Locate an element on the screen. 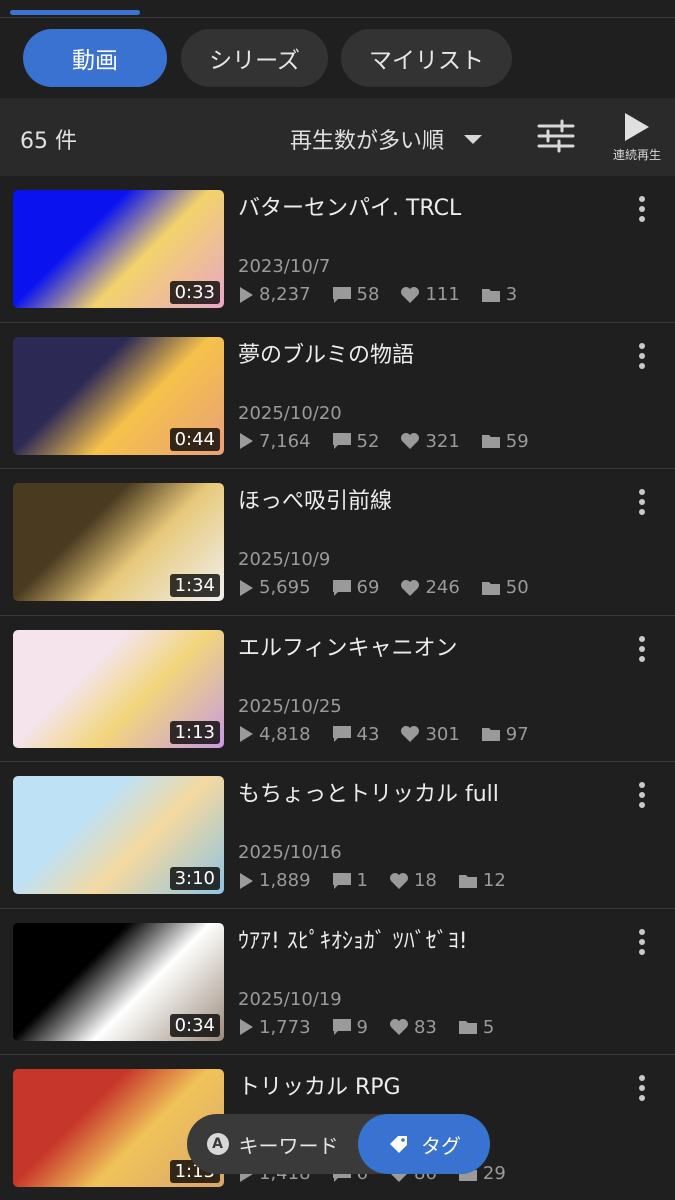 The width and height of the screenshot is (675, 1200). video-thumbnail: 0:44 is located at coordinates (118, 395).